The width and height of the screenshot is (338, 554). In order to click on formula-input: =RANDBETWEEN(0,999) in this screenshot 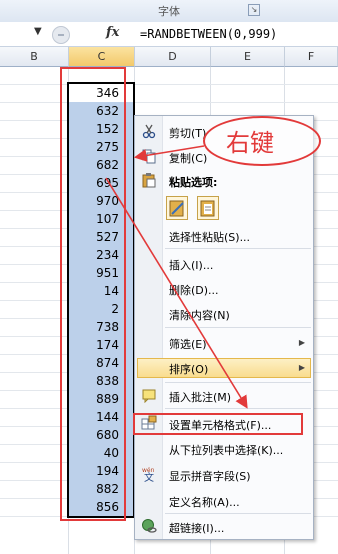, I will do `click(208, 34)`.